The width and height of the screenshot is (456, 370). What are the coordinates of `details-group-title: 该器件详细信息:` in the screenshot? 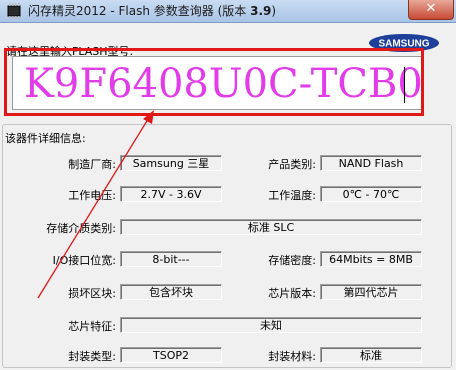 It's located at (45, 138).